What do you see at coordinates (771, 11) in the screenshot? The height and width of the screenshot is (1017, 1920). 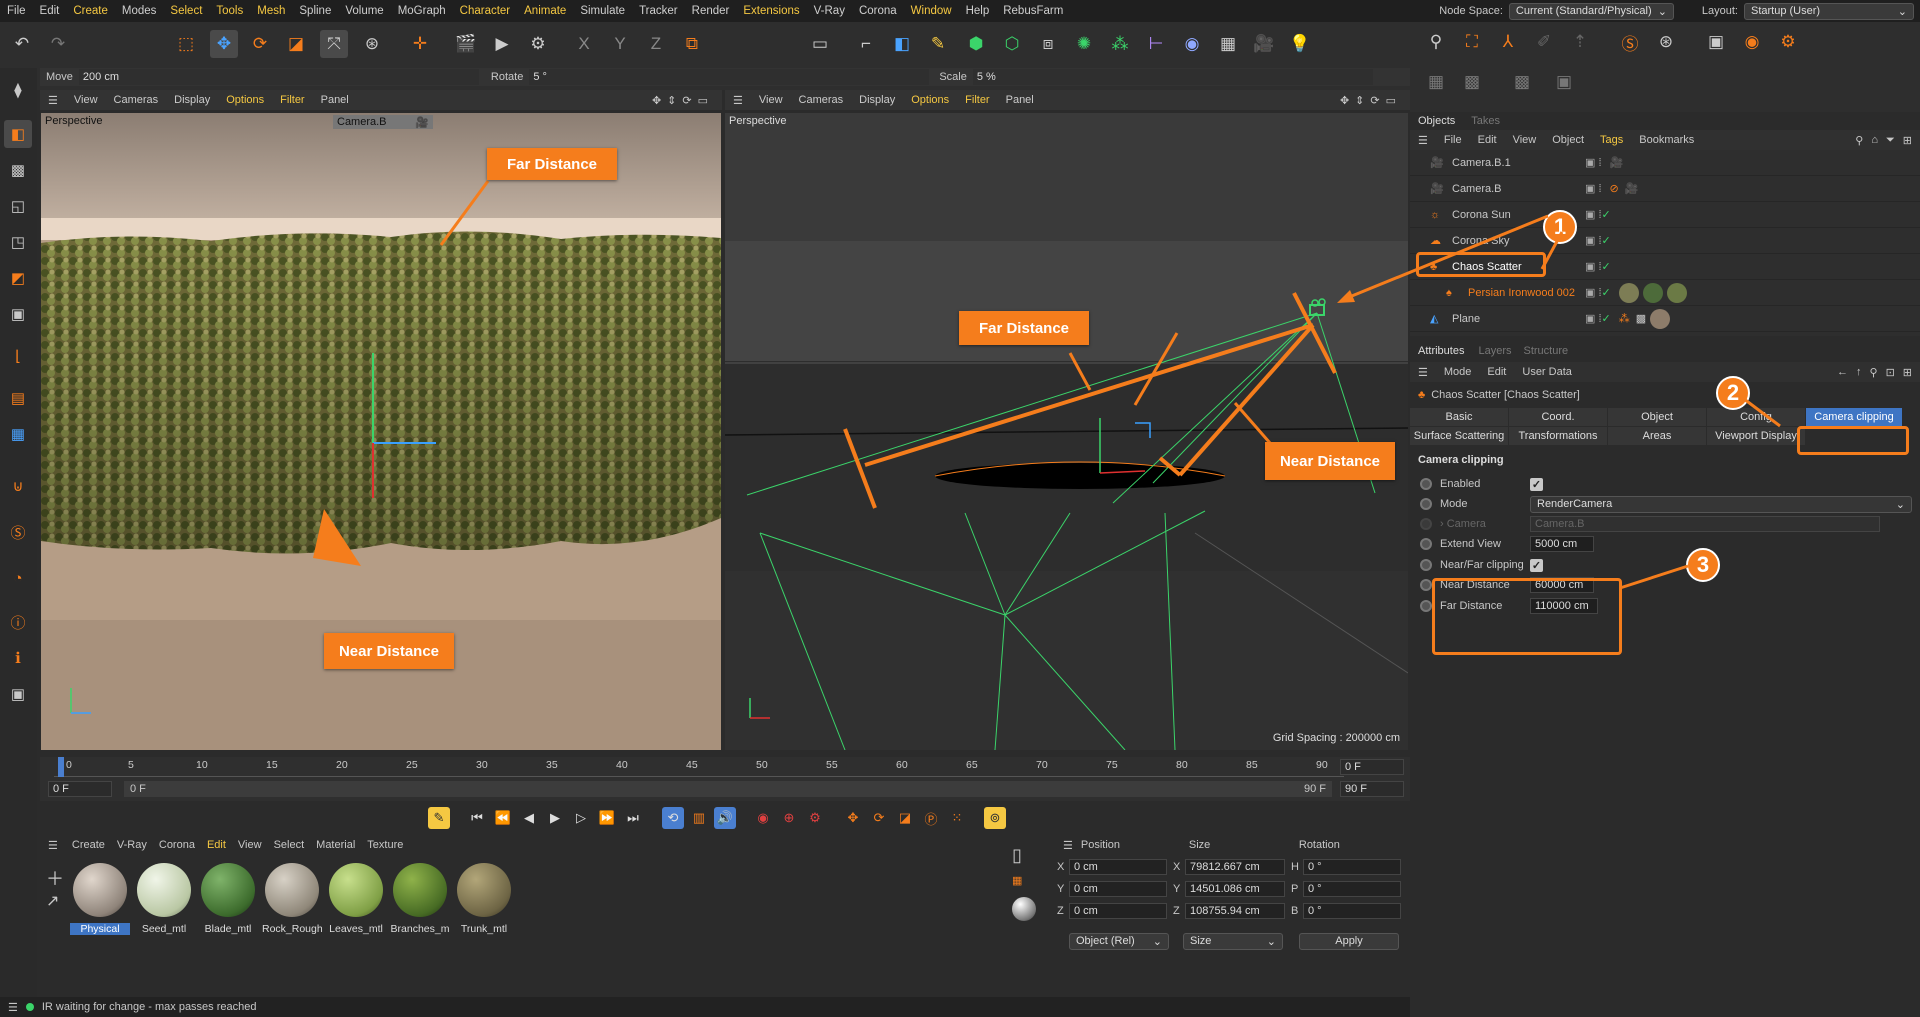 I see `menu-extensions: Extensions` at bounding box center [771, 11].